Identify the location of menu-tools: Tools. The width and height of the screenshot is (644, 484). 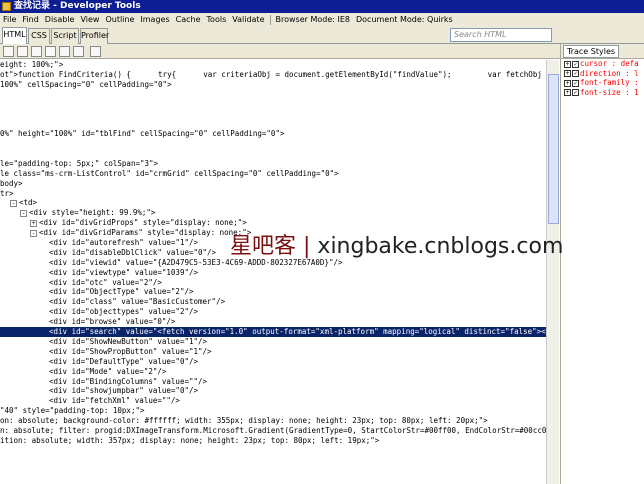
(217, 19).